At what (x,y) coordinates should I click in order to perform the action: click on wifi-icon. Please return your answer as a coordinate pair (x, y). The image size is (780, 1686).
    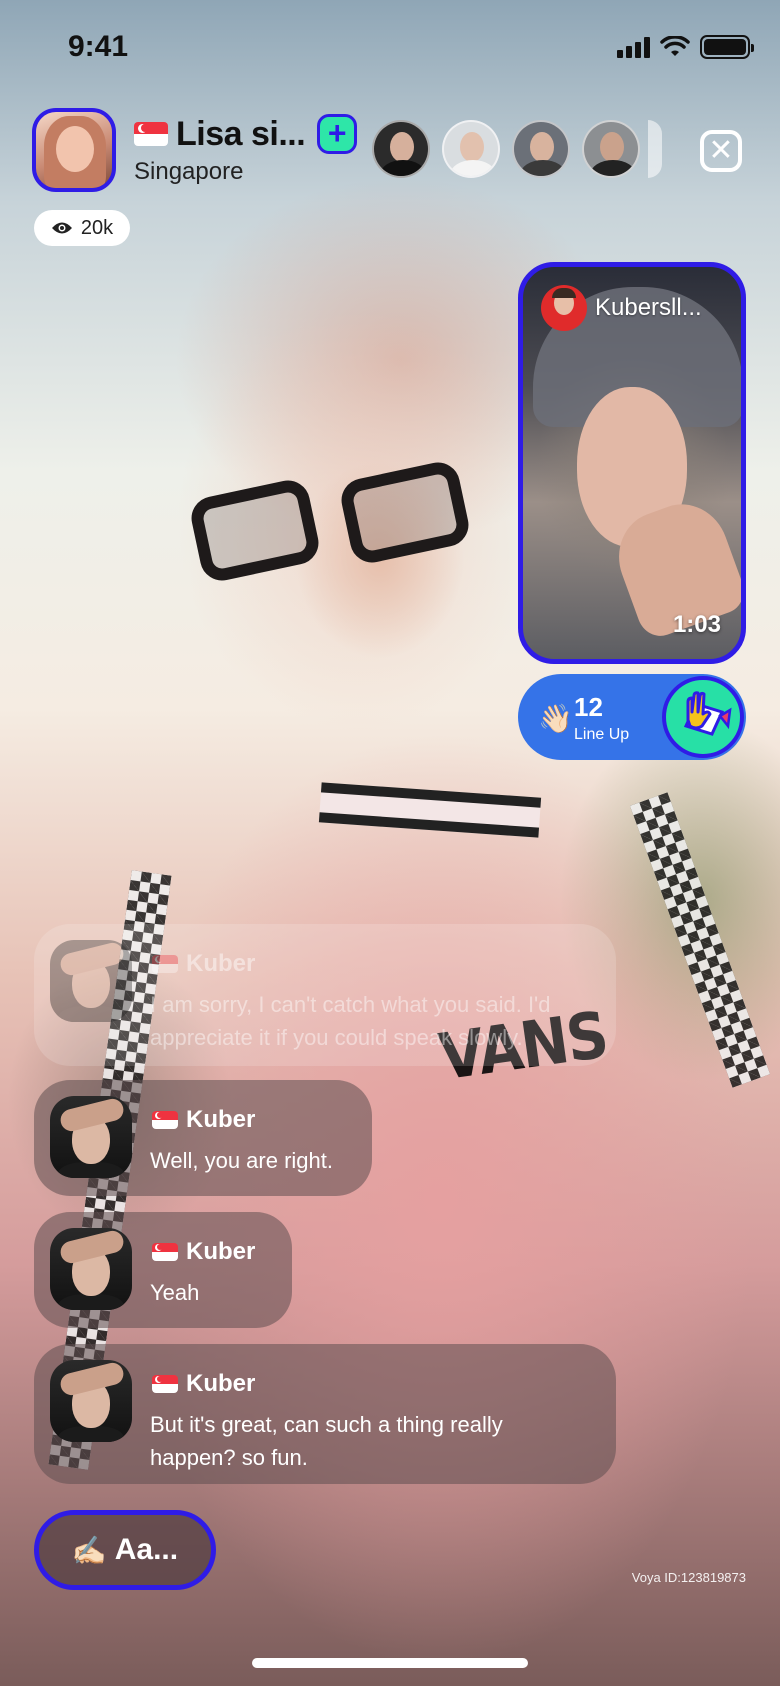
    Looking at the image, I should click on (675, 46).